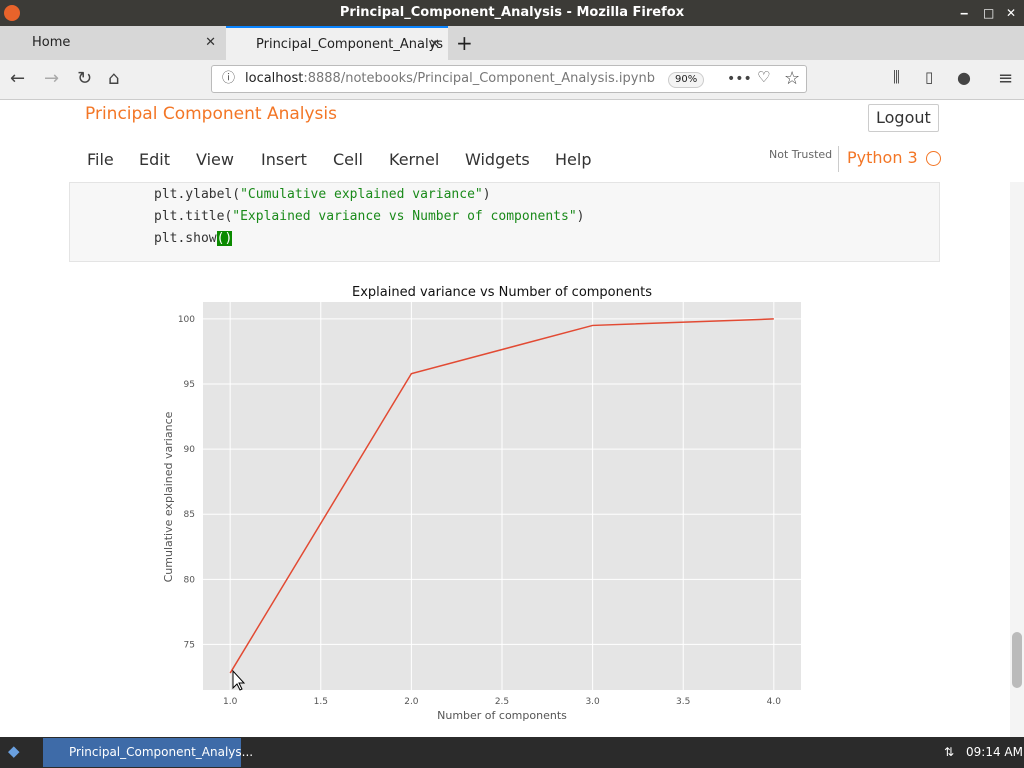 The image size is (1024, 768). I want to click on x-tick-label: 2.5, so click(502, 702).